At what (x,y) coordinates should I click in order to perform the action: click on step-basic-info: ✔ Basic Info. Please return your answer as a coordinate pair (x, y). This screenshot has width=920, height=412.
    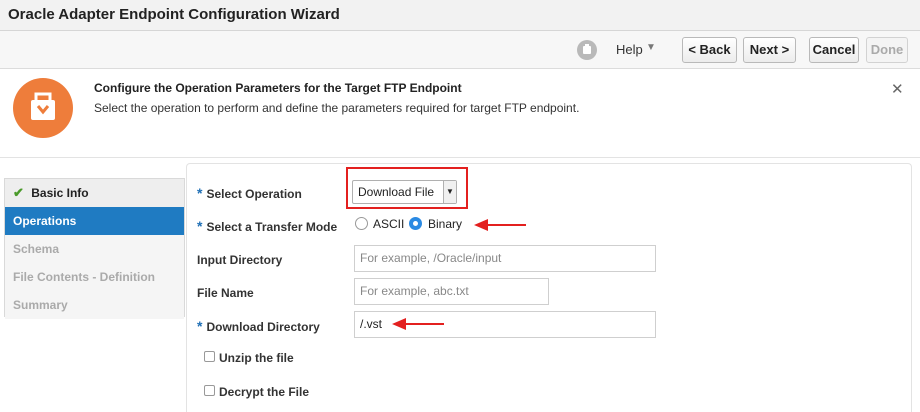
    Looking at the image, I should click on (94, 193).